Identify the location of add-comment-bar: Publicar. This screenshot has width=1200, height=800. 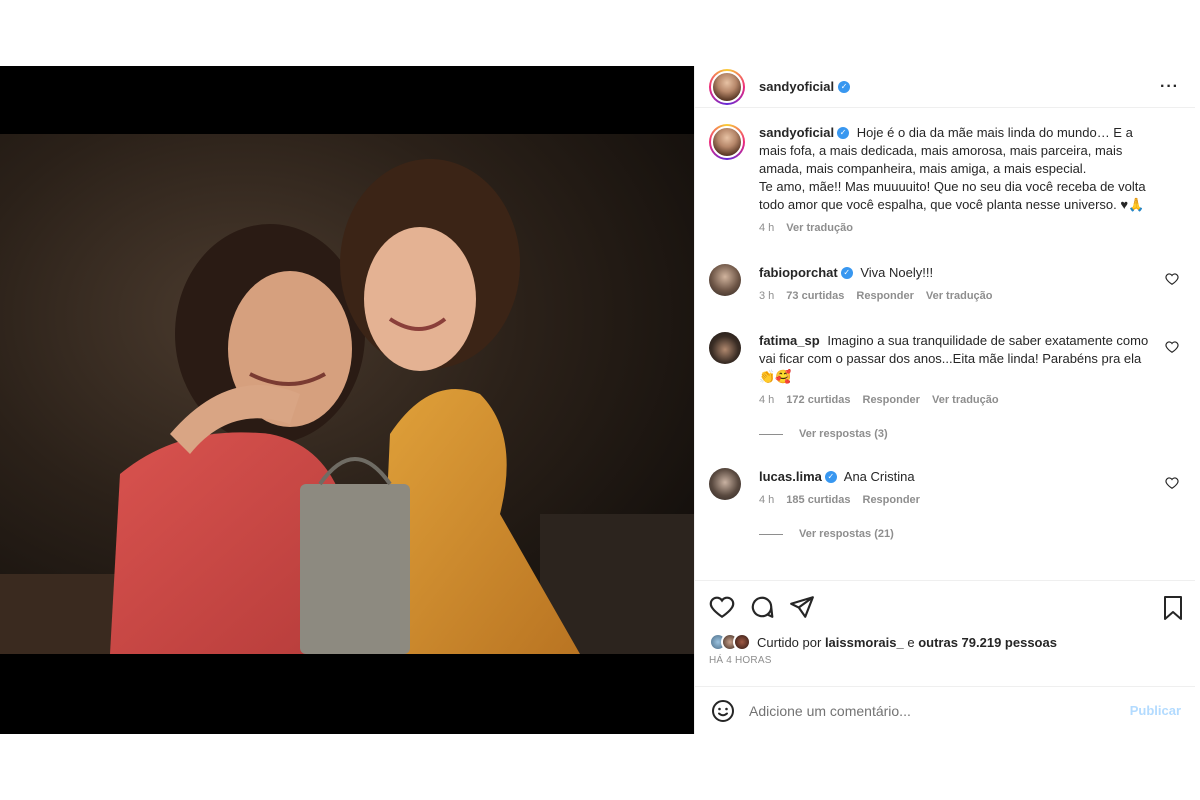
(945, 710).